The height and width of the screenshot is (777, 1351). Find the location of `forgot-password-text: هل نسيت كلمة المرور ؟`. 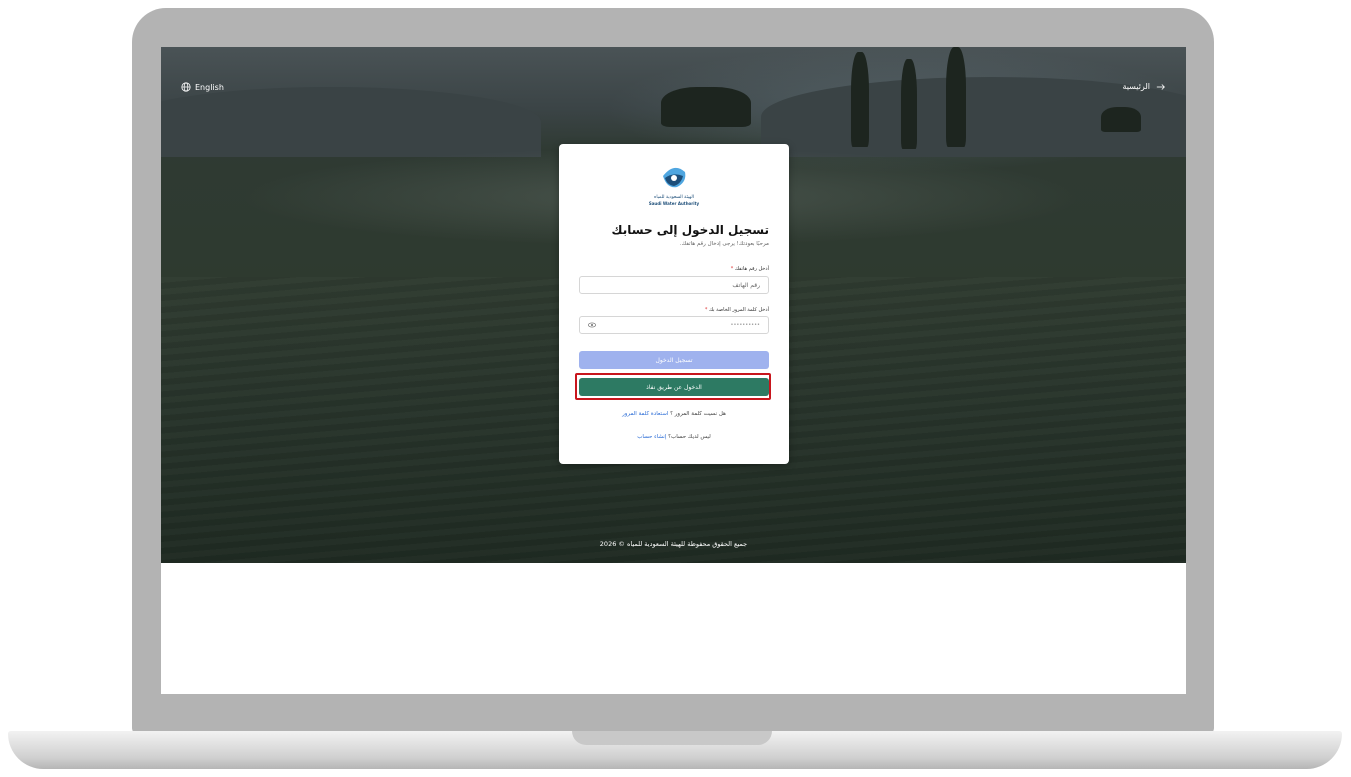

forgot-password-text: هل نسيت كلمة المرور ؟ is located at coordinates (698, 414).